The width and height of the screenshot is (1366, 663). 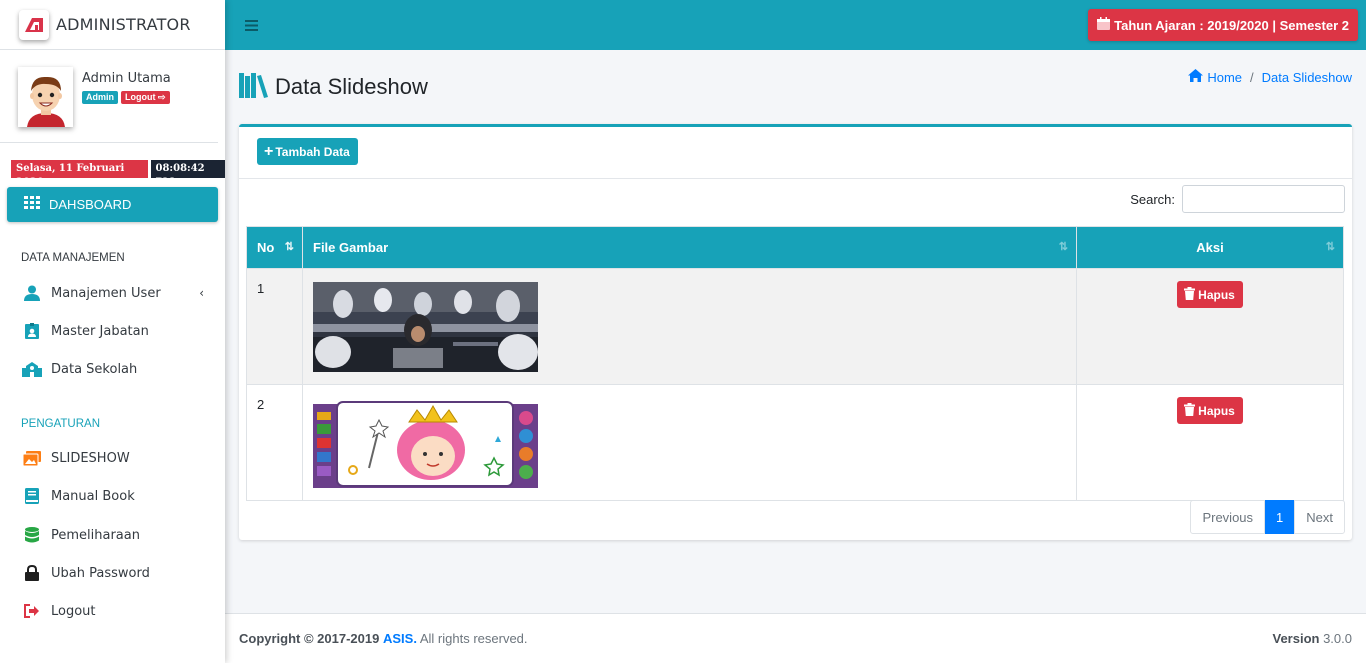 I want to click on column-header-action: Aksi ⇅, so click(x=1210, y=247).